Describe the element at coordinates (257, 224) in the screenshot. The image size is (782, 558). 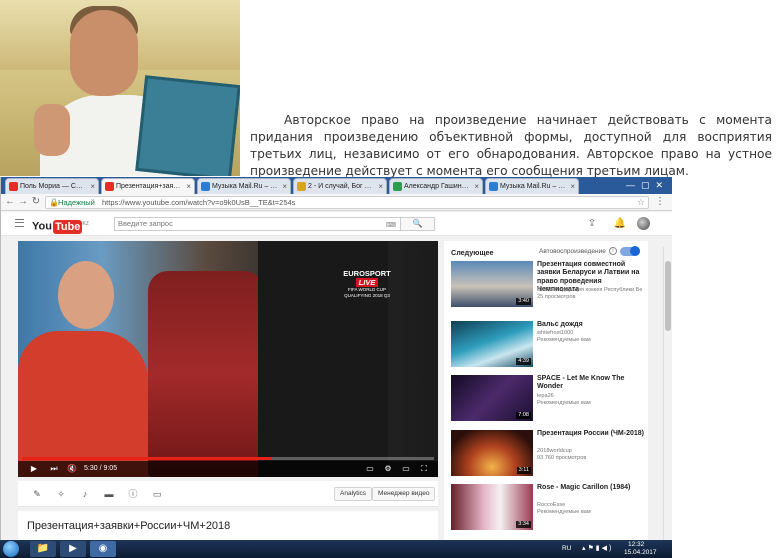
I see `search-input: Введите запрос ⌨` at that location.